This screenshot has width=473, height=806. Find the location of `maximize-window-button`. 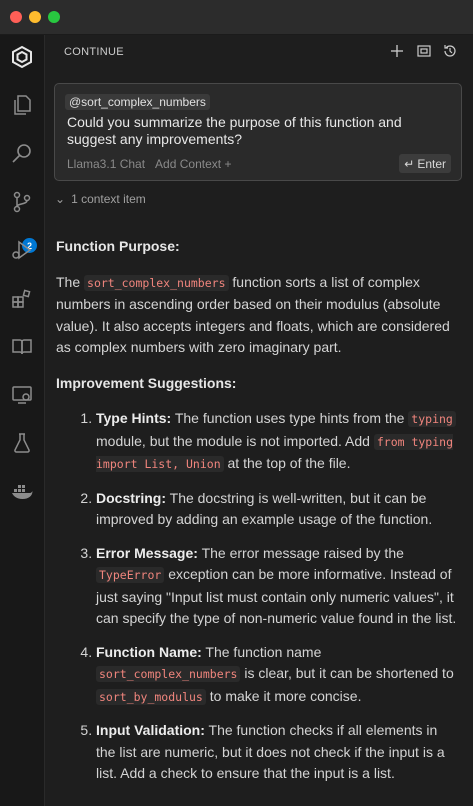

maximize-window-button is located at coordinates (54, 17).